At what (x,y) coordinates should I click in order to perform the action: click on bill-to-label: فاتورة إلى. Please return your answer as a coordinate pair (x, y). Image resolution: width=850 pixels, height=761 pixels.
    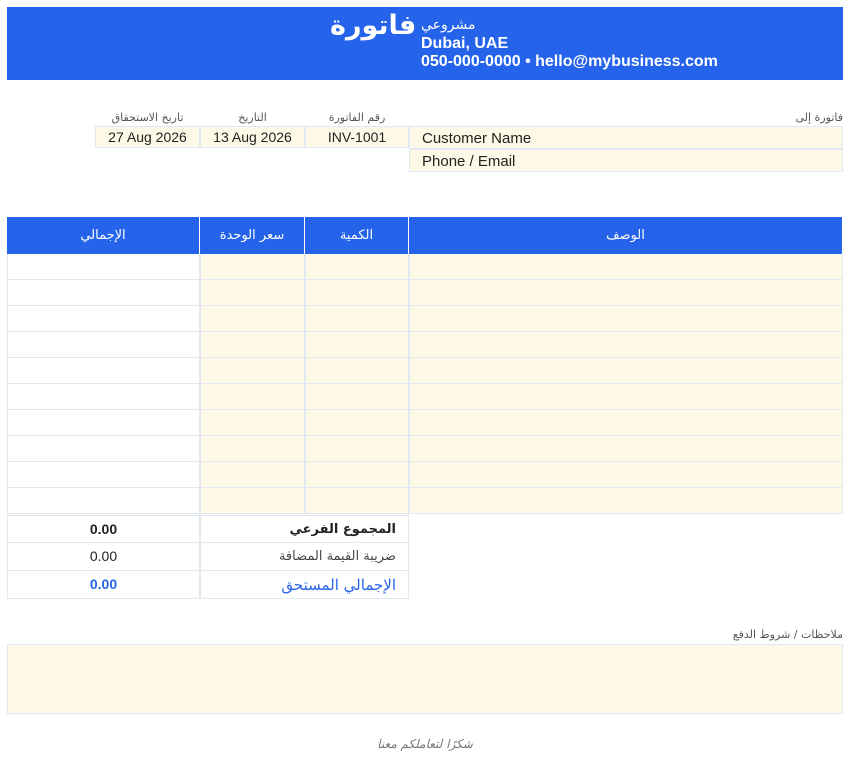
    Looking at the image, I should click on (819, 117).